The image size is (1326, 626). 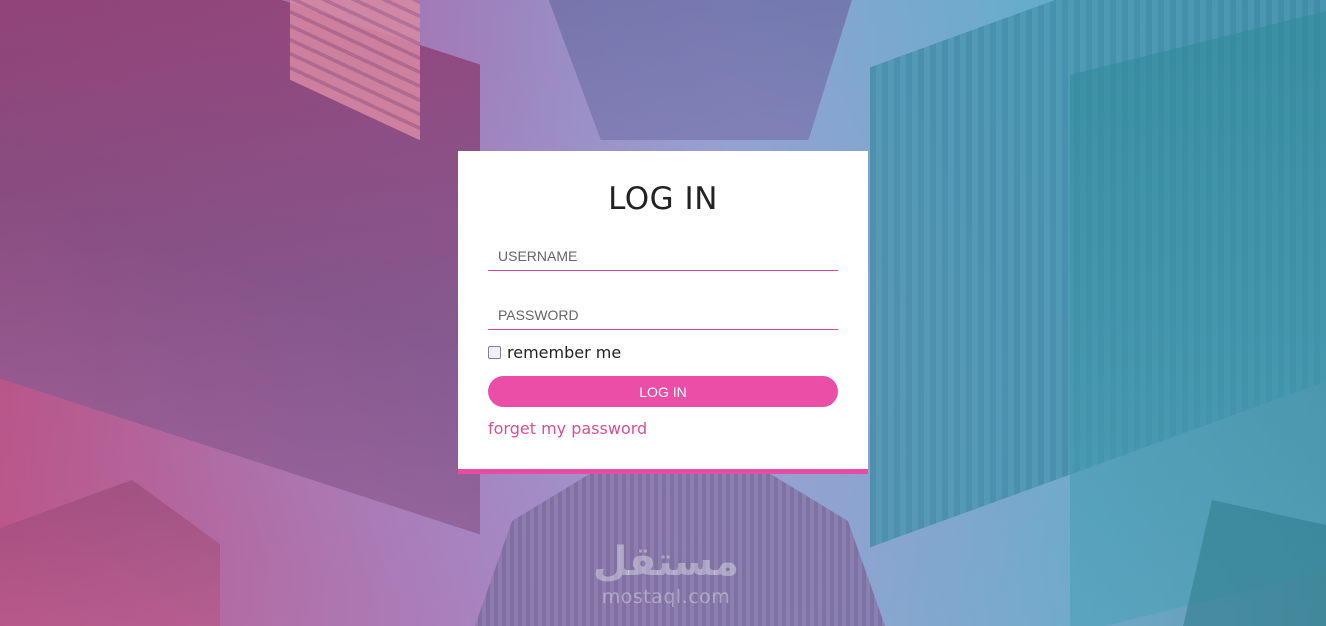 What do you see at coordinates (663, 391) in the screenshot?
I see `login-button: LOG IN` at bounding box center [663, 391].